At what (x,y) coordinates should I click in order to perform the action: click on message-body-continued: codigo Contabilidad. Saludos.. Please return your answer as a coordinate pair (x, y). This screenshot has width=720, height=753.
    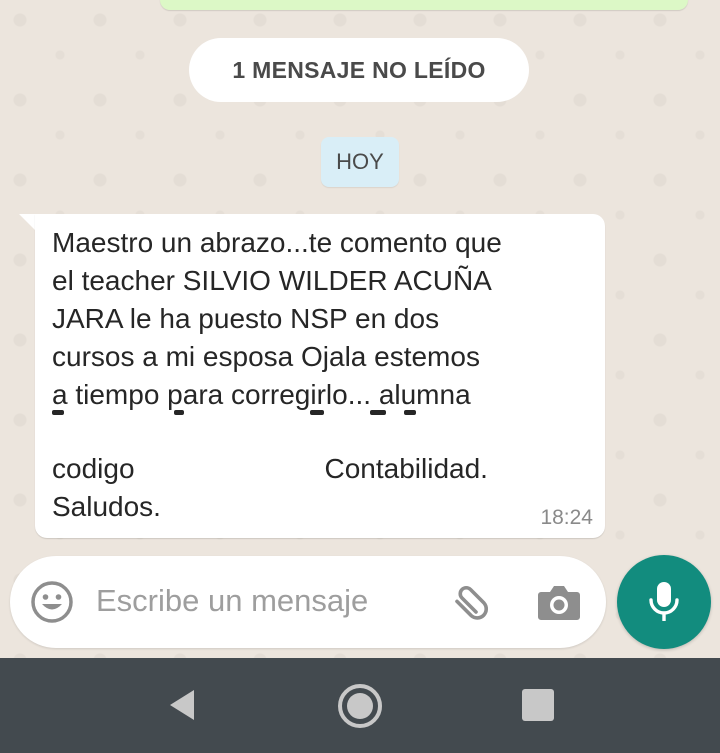
    Looking at the image, I should click on (322, 488).